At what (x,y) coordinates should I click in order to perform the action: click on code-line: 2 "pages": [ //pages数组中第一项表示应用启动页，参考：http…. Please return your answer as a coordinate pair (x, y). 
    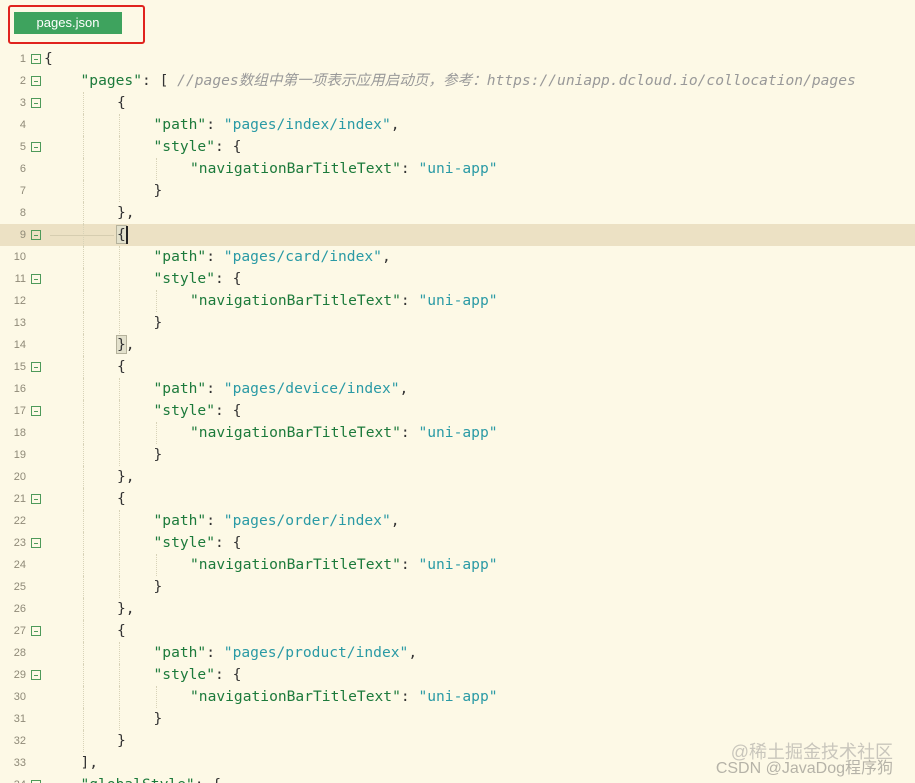
    Looking at the image, I should click on (457, 81).